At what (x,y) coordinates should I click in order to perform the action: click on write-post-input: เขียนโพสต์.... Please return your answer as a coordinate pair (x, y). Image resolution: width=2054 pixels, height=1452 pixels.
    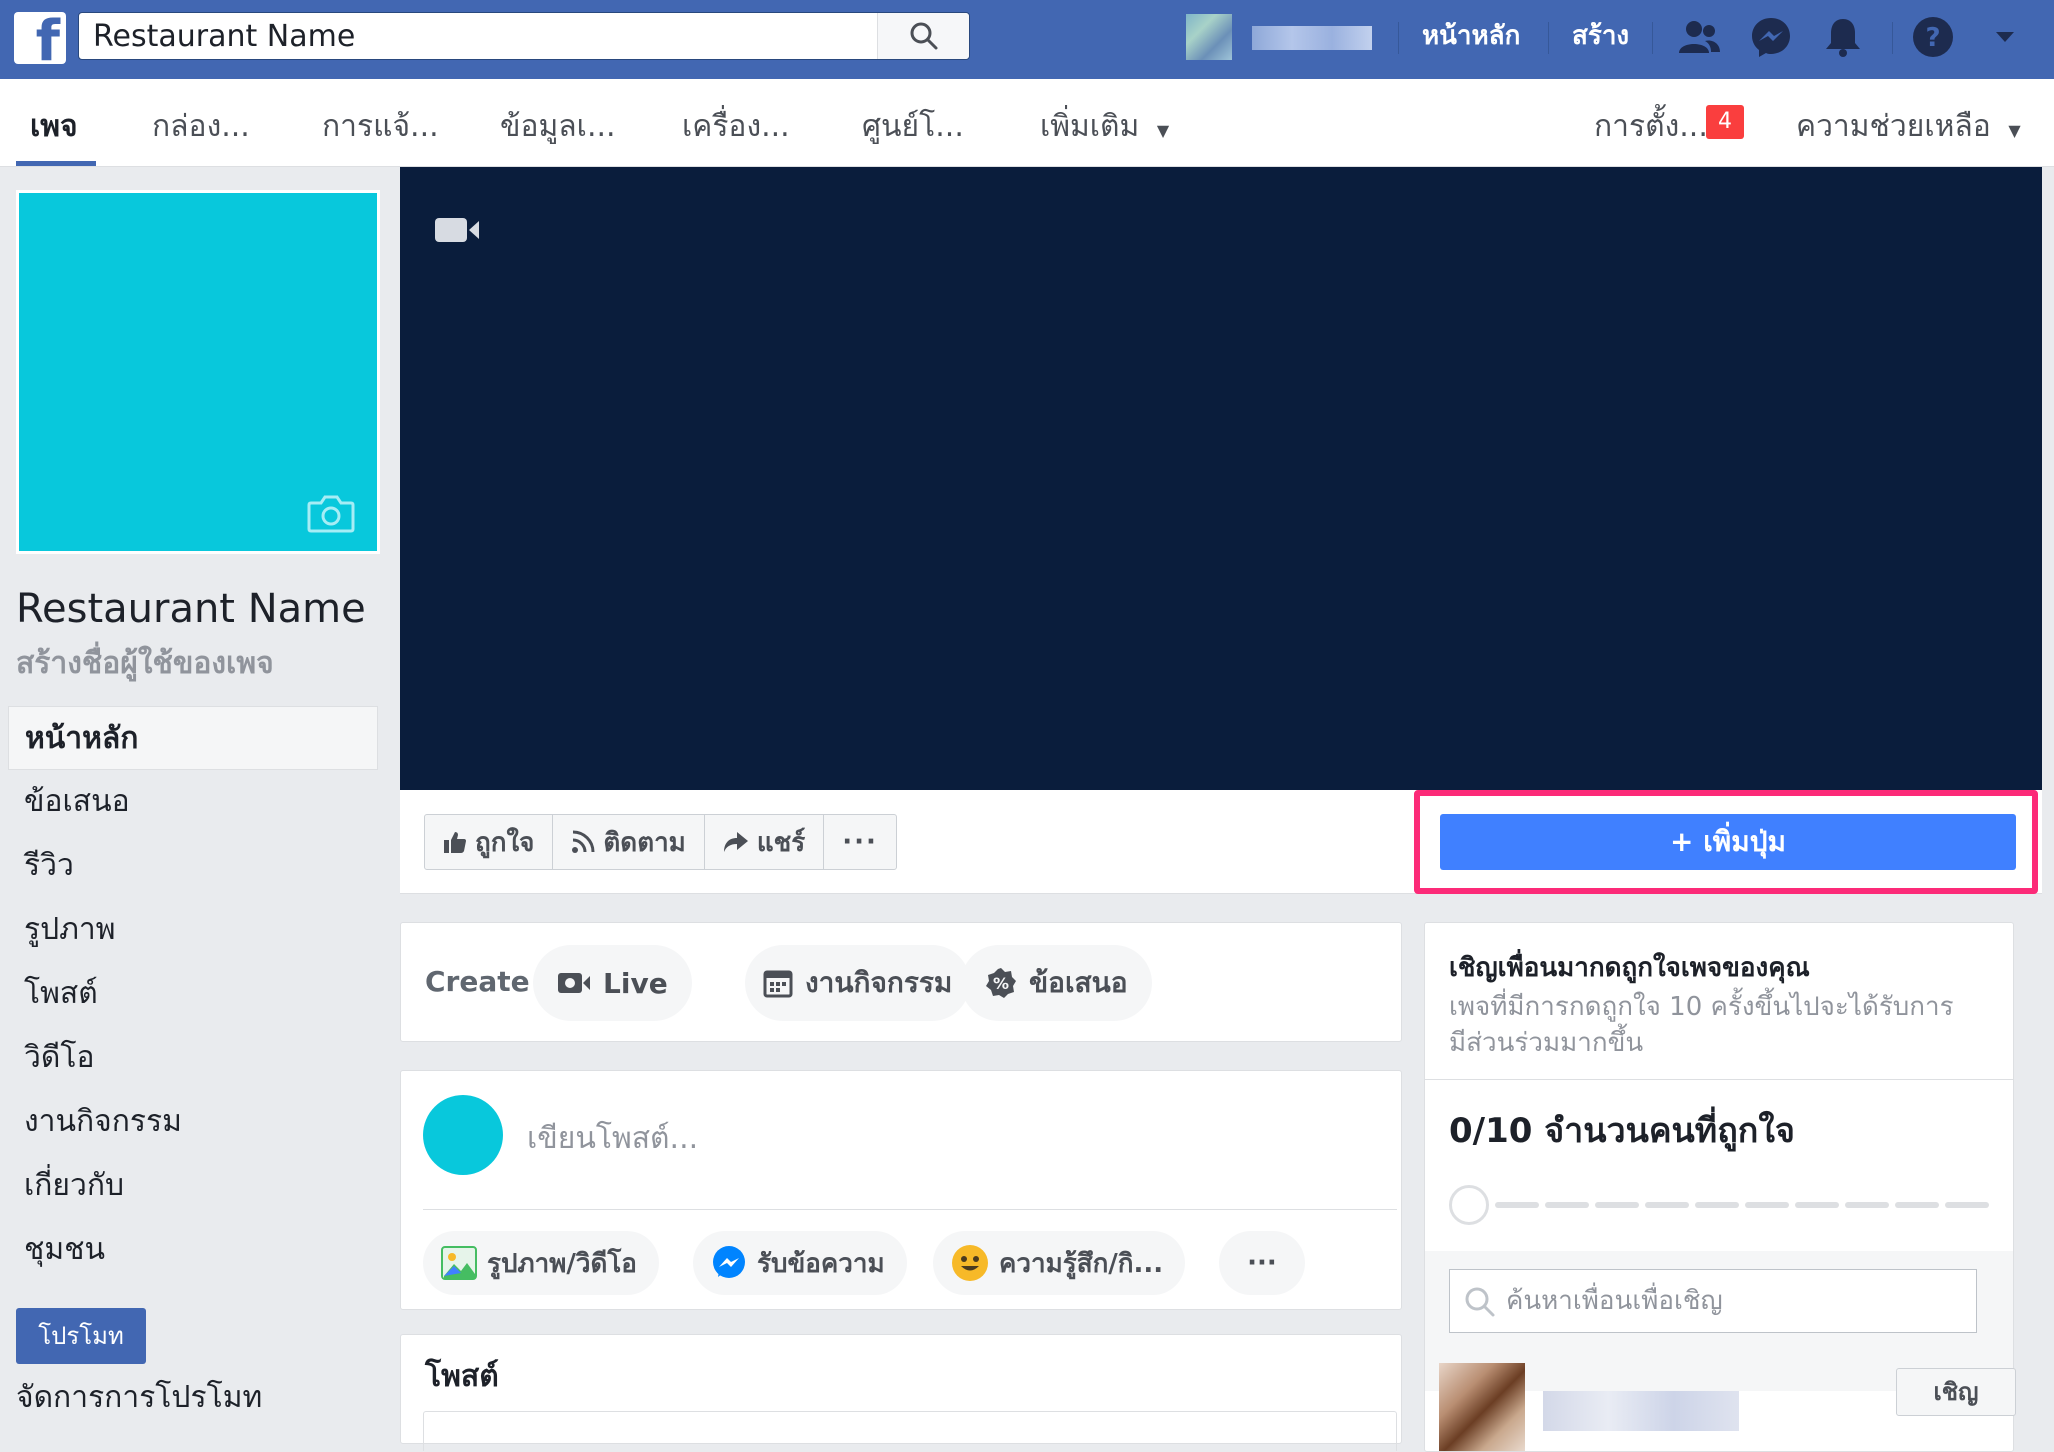
    Looking at the image, I should click on (612, 1138).